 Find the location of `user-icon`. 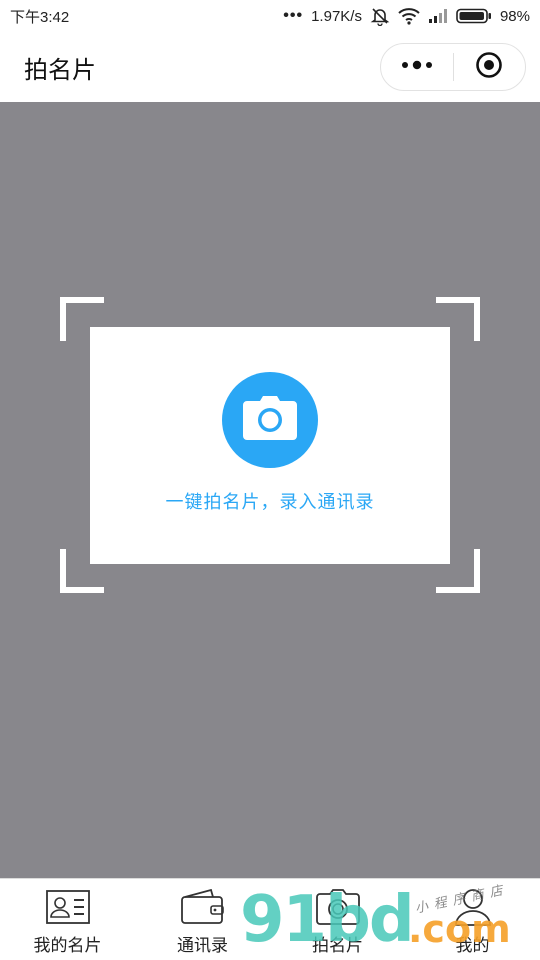

user-icon is located at coordinates (473, 907).